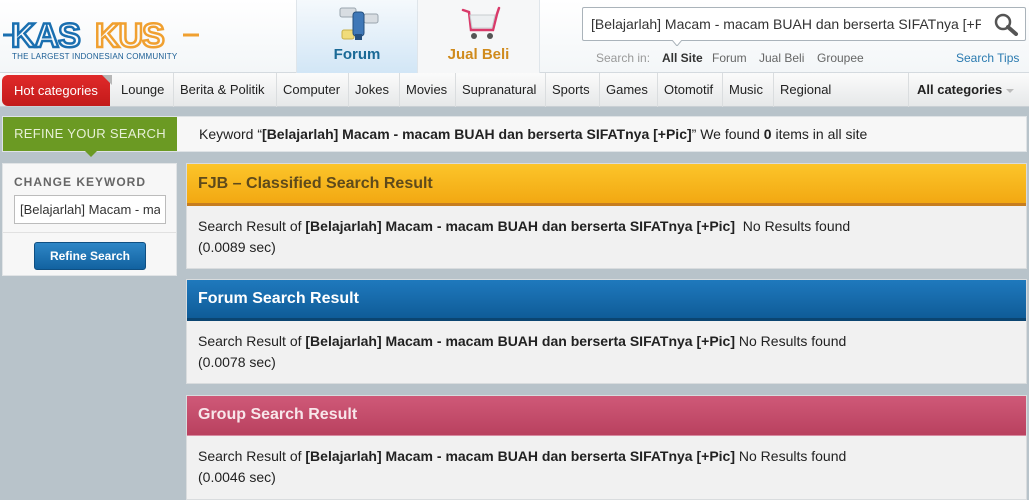 The width and height of the screenshot is (1029, 500). Describe the element at coordinates (142, 90) in the screenshot. I see `nav-item-lounge: Lounge` at that location.